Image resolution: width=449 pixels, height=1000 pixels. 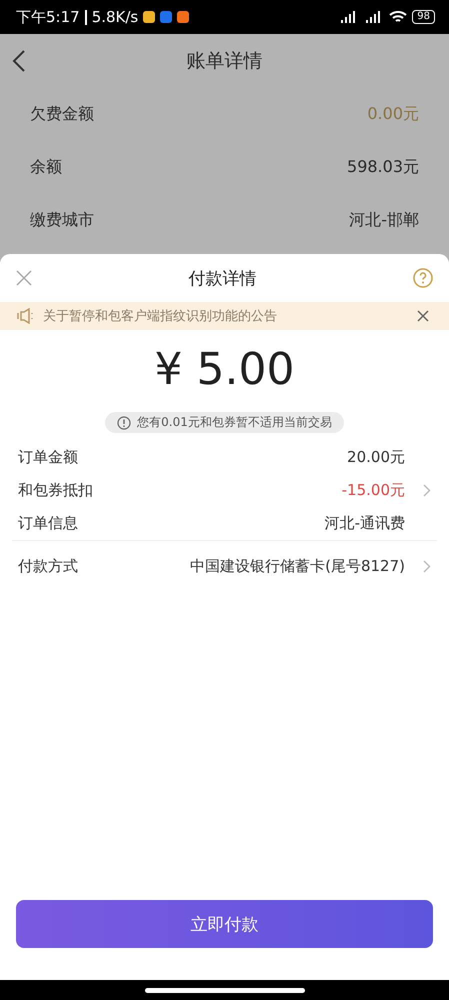 What do you see at coordinates (62, 114) in the screenshot?
I see `row-label: 欠费金额` at bounding box center [62, 114].